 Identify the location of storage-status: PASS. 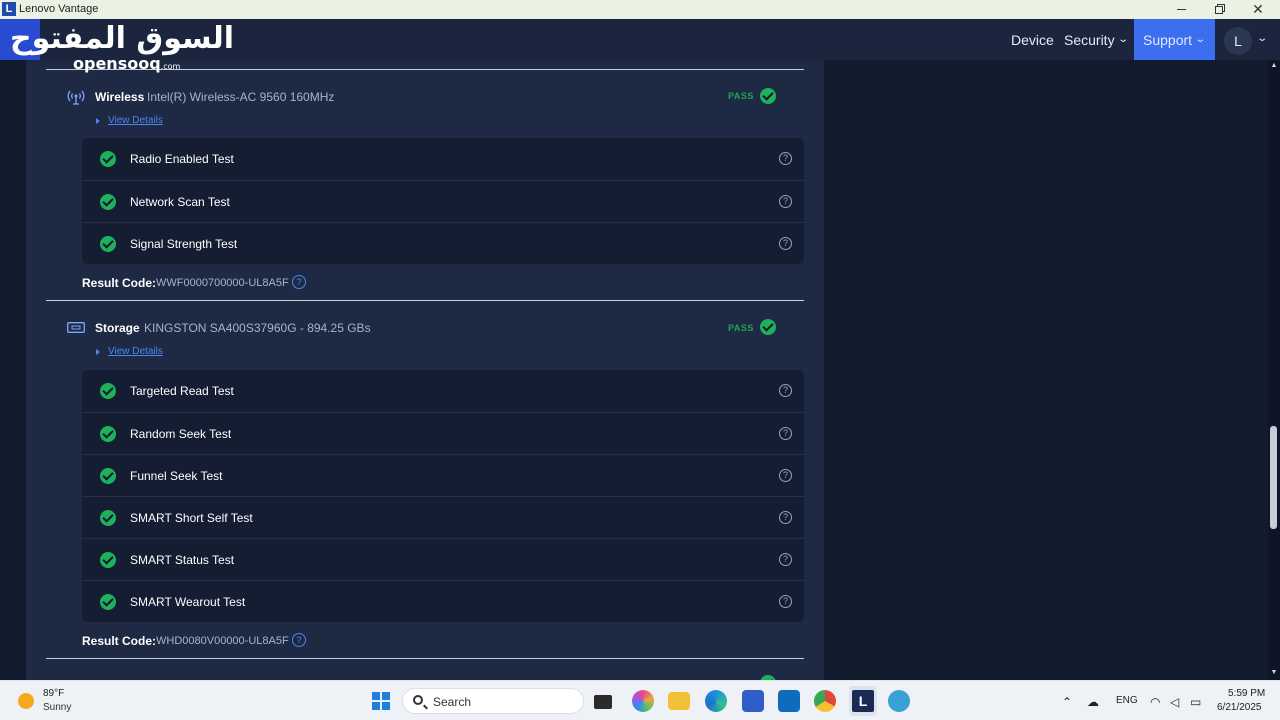
(741, 328).